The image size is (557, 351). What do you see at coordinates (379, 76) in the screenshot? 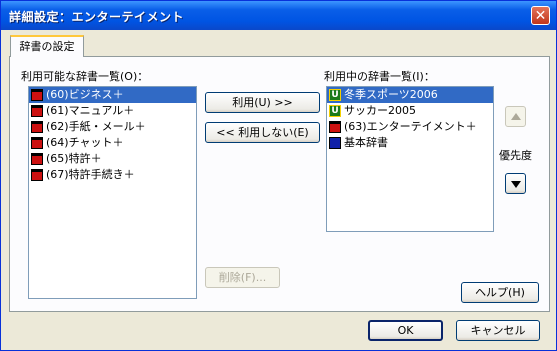
I see `in-use-list-label: 利用中の辞書一覧(I)：` at bounding box center [379, 76].